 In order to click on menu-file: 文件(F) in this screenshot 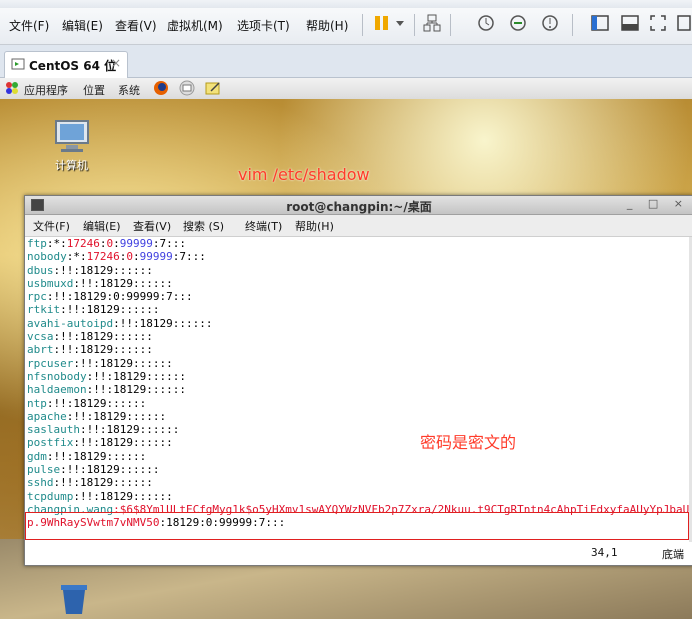, I will do `click(29, 25)`.